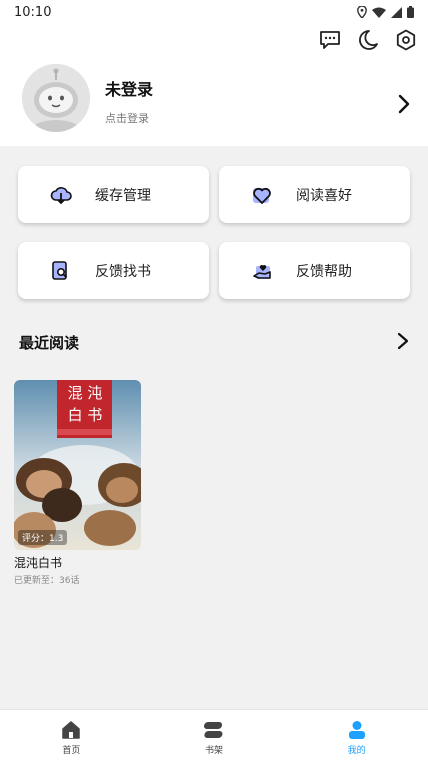 The image size is (428, 762). Describe the element at coordinates (356, 751) in the screenshot. I see `nav-label: 我的` at that location.